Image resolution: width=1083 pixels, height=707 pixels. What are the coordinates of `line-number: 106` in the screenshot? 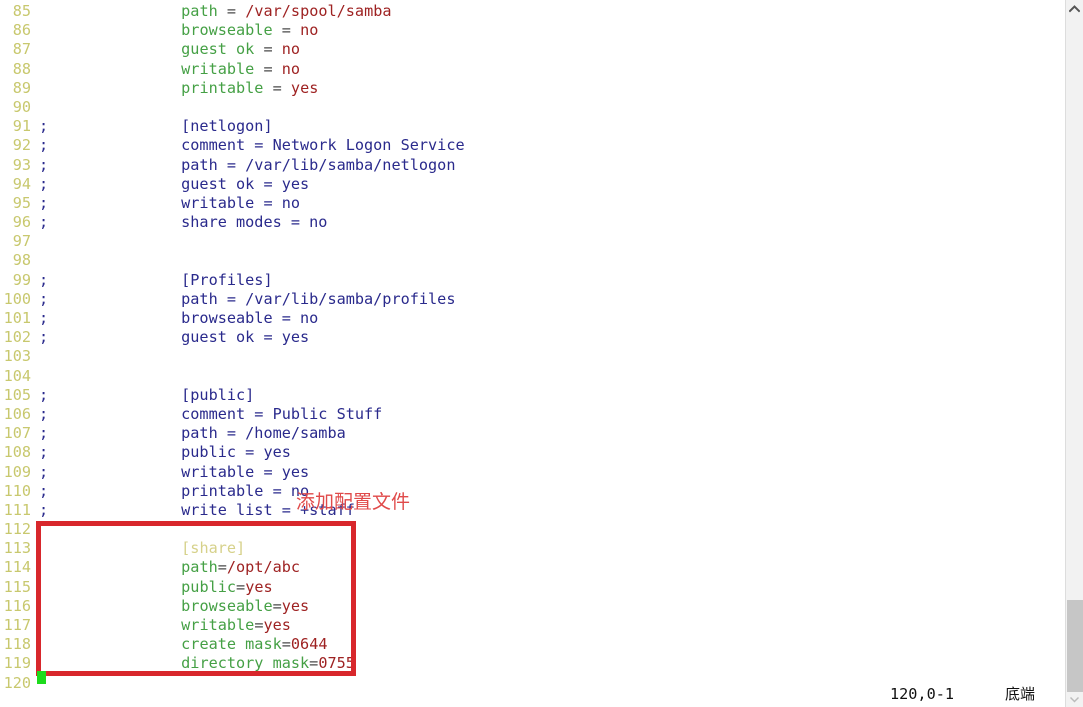 It's located at (17, 413).